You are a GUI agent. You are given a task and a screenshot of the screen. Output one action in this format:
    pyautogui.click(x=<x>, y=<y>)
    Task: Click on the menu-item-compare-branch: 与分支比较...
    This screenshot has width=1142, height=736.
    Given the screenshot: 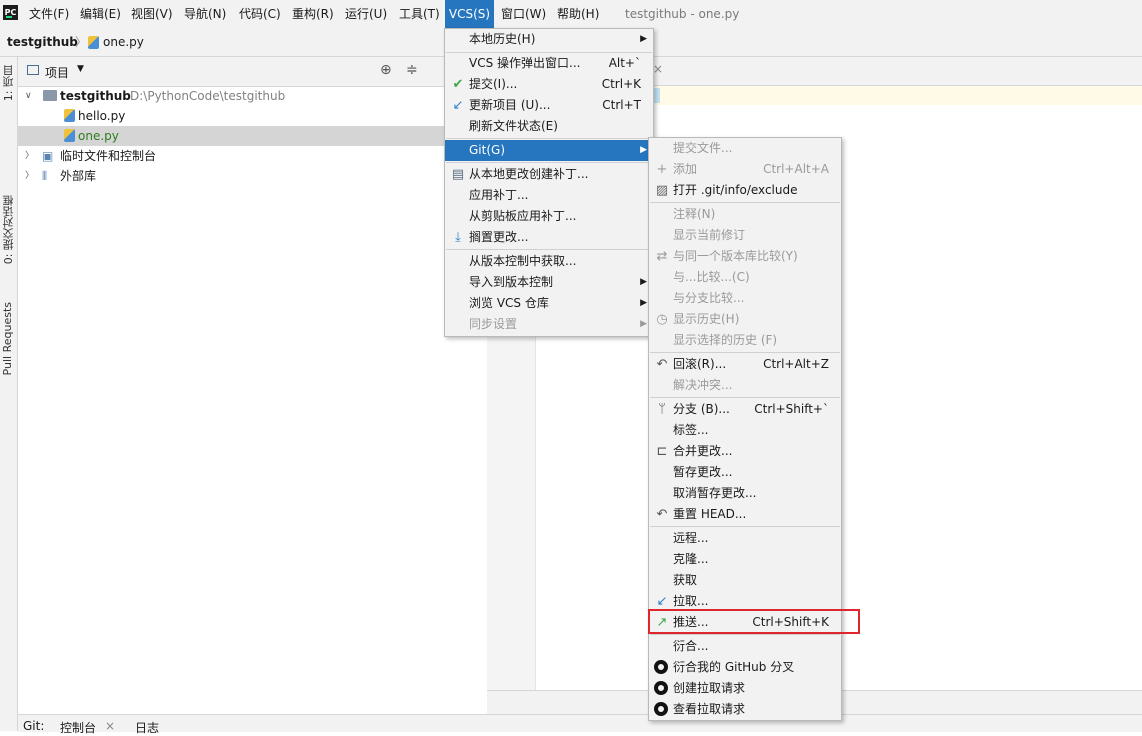 What is the action you would take?
    pyautogui.click(x=745, y=298)
    